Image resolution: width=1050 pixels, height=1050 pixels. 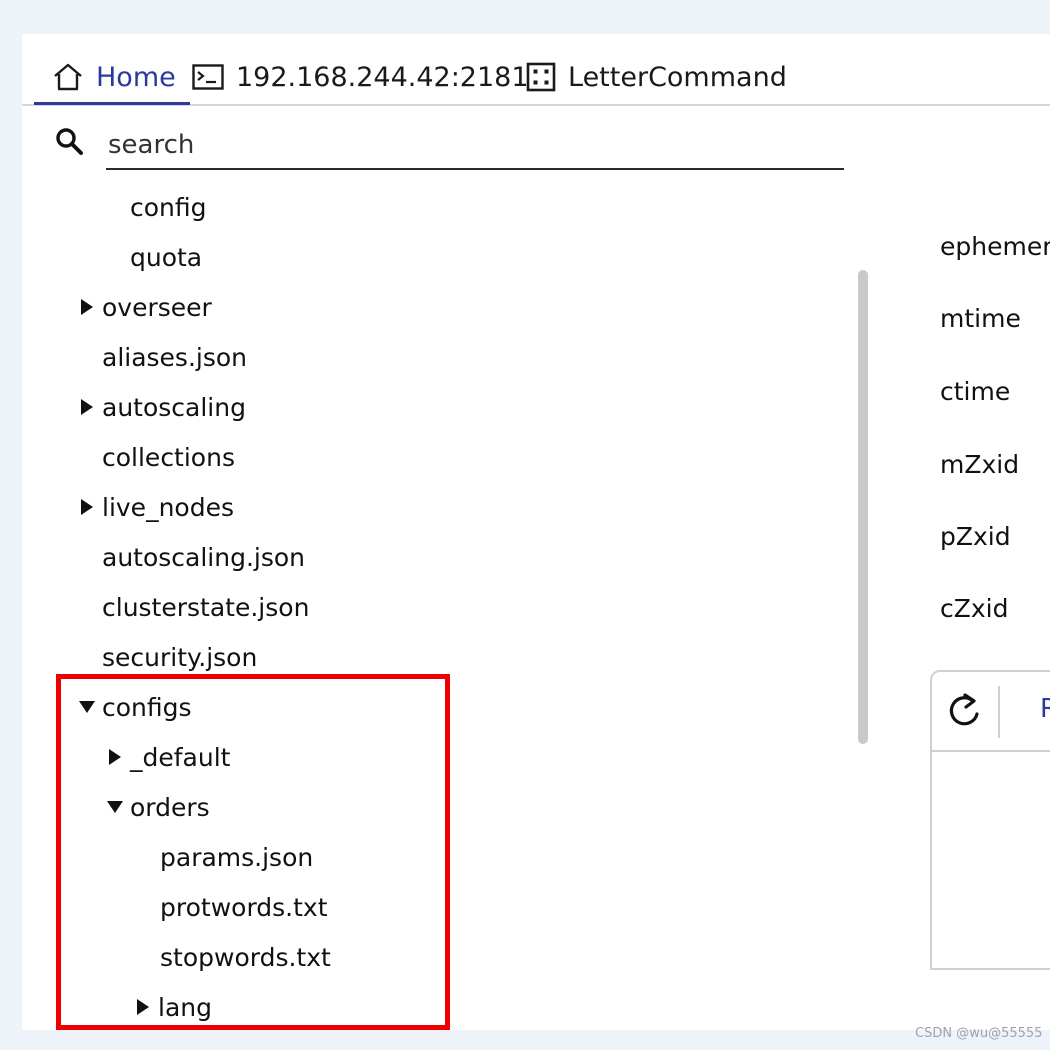 I want to click on tree-node-config: config, so click(x=168, y=207).